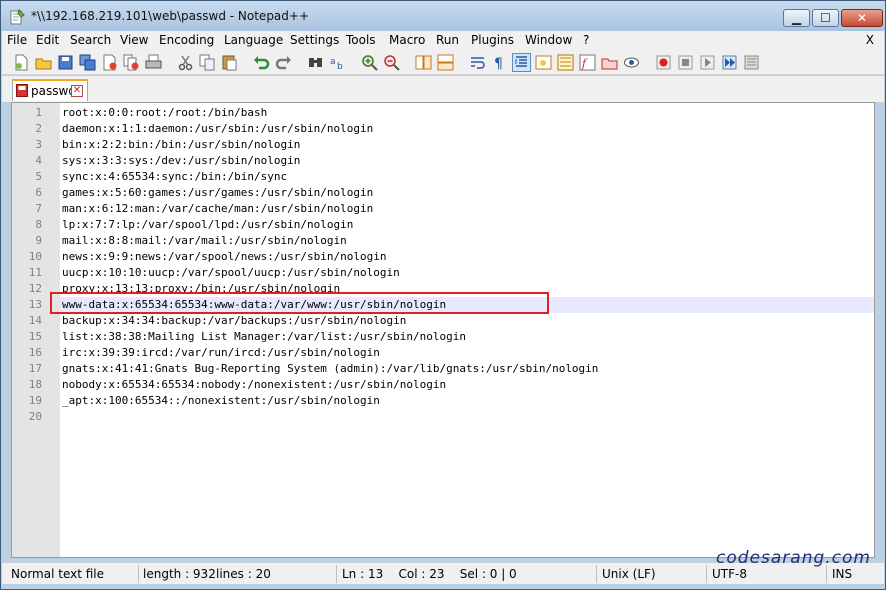  What do you see at coordinates (521, 62) in the screenshot?
I see `indent-guide-icon` at bounding box center [521, 62].